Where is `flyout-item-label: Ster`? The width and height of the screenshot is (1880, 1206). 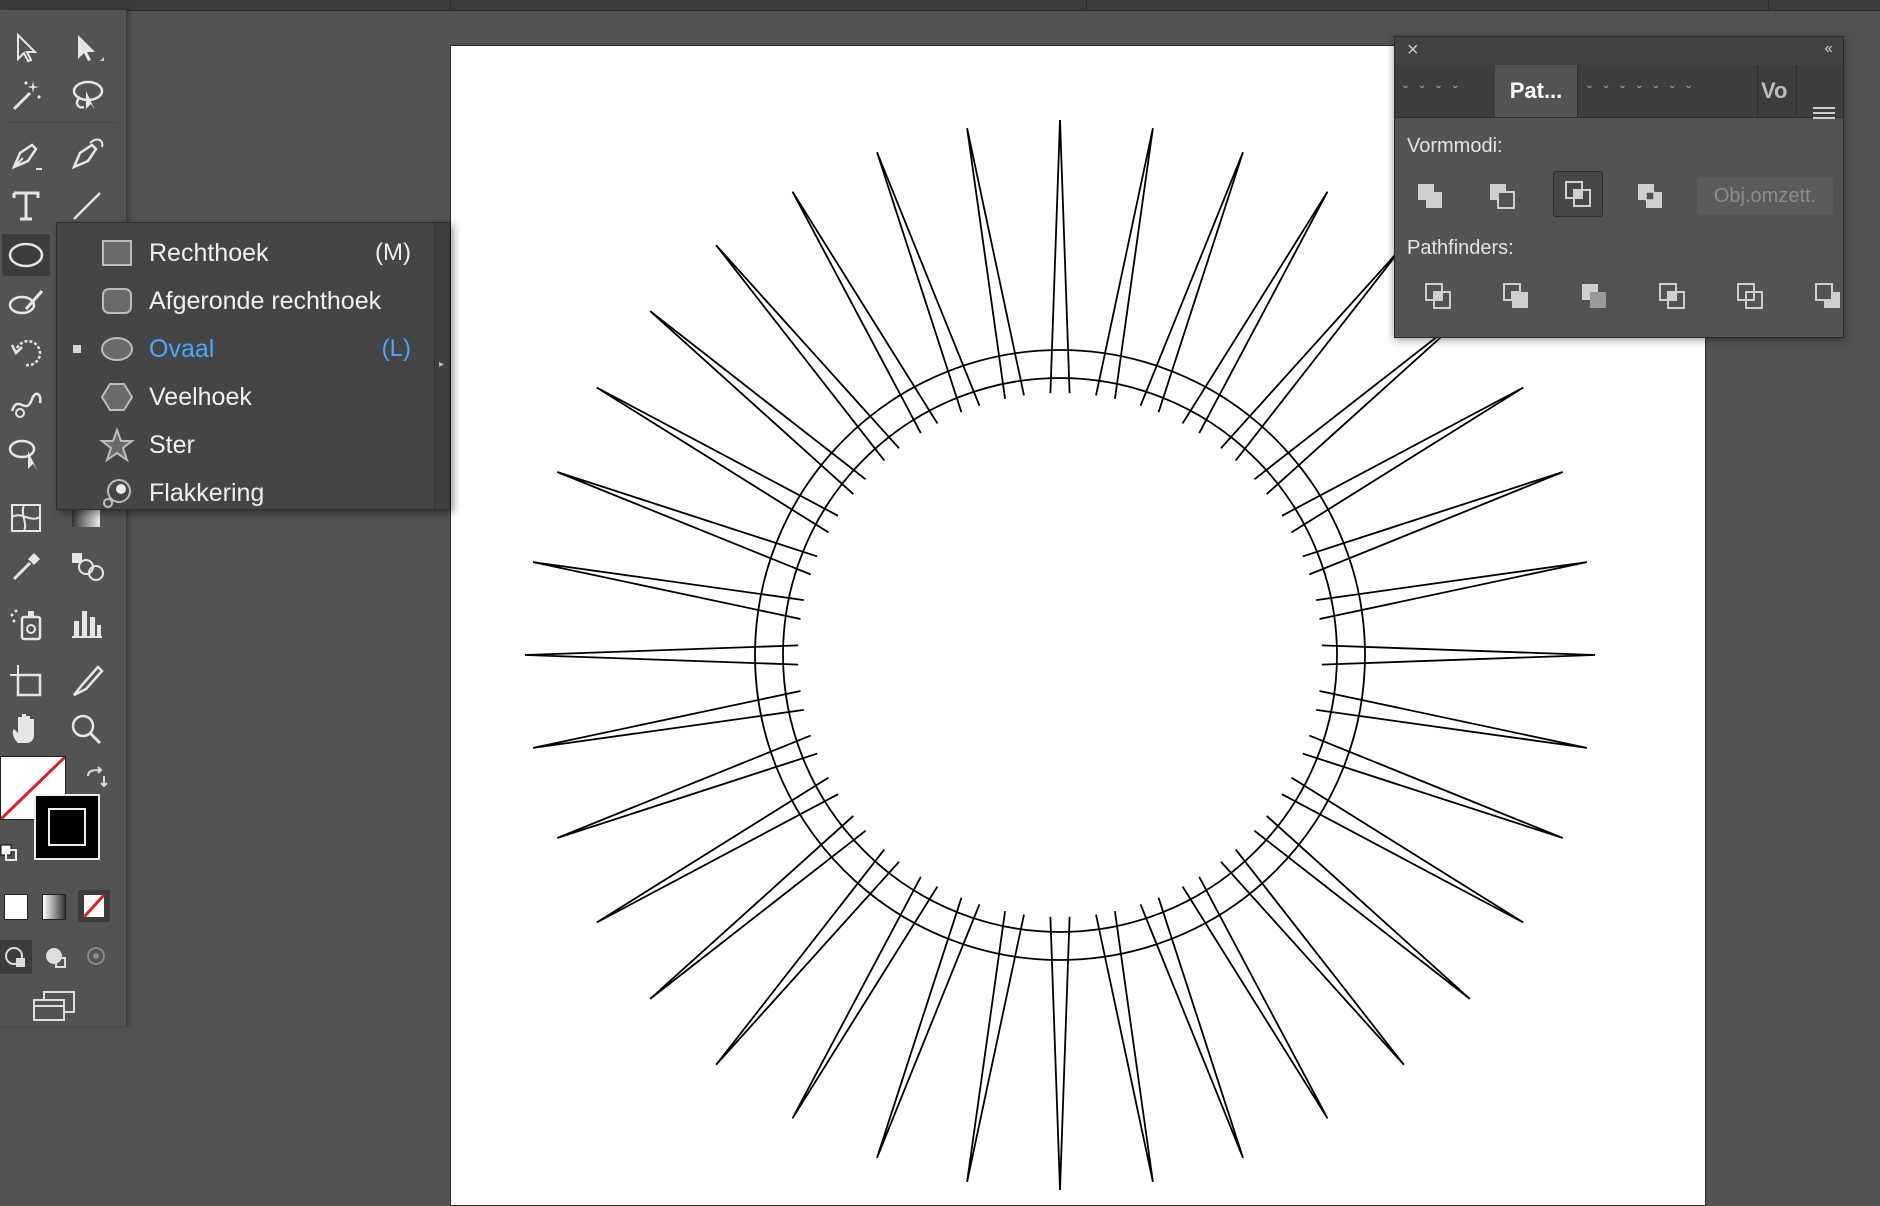
flyout-item-label: Ster is located at coordinates (172, 444).